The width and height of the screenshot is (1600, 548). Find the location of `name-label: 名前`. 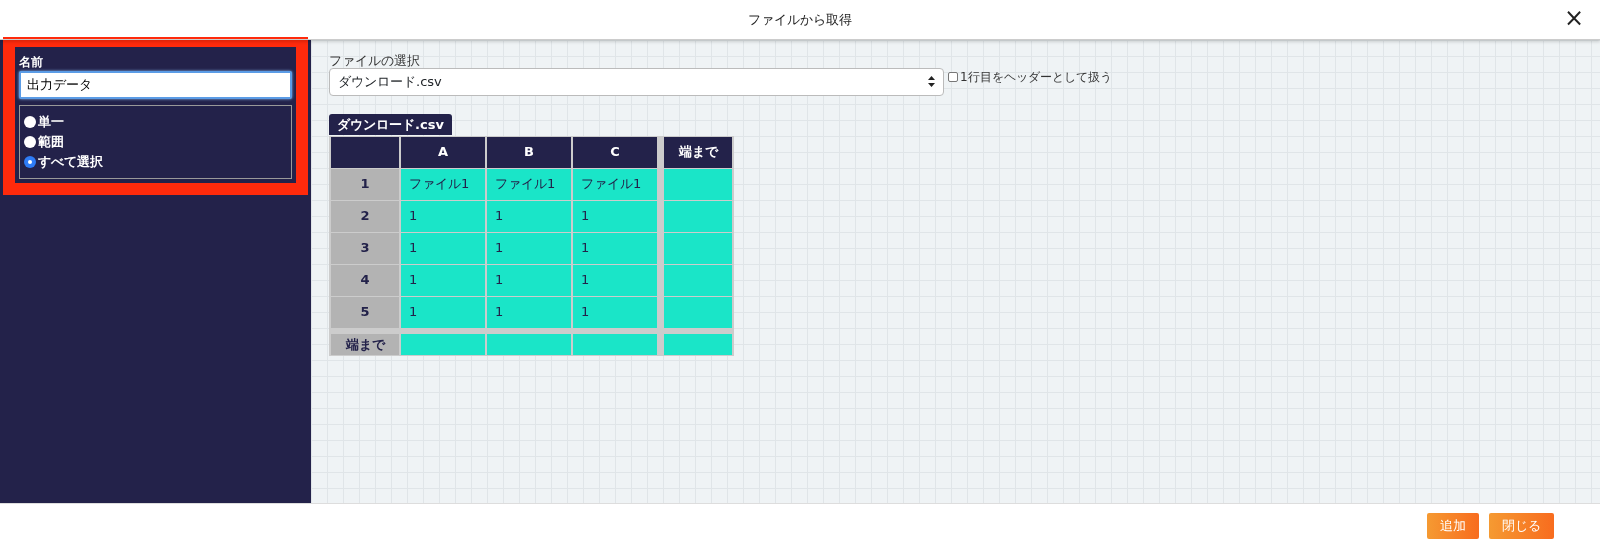

name-label: 名前 is located at coordinates (31, 62).